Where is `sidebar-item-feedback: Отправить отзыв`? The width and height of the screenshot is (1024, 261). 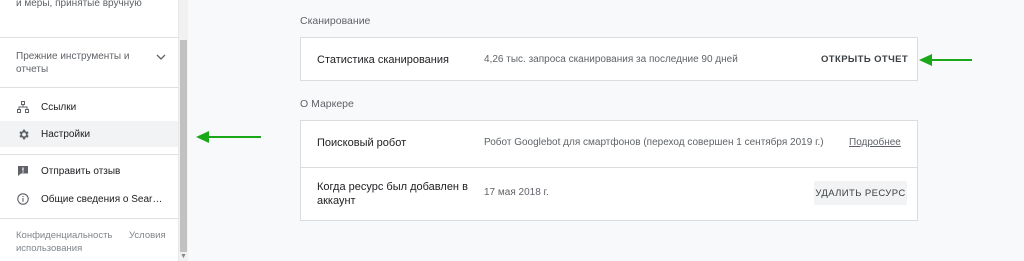 sidebar-item-feedback: Отправить отзыв is located at coordinates (89, 171).